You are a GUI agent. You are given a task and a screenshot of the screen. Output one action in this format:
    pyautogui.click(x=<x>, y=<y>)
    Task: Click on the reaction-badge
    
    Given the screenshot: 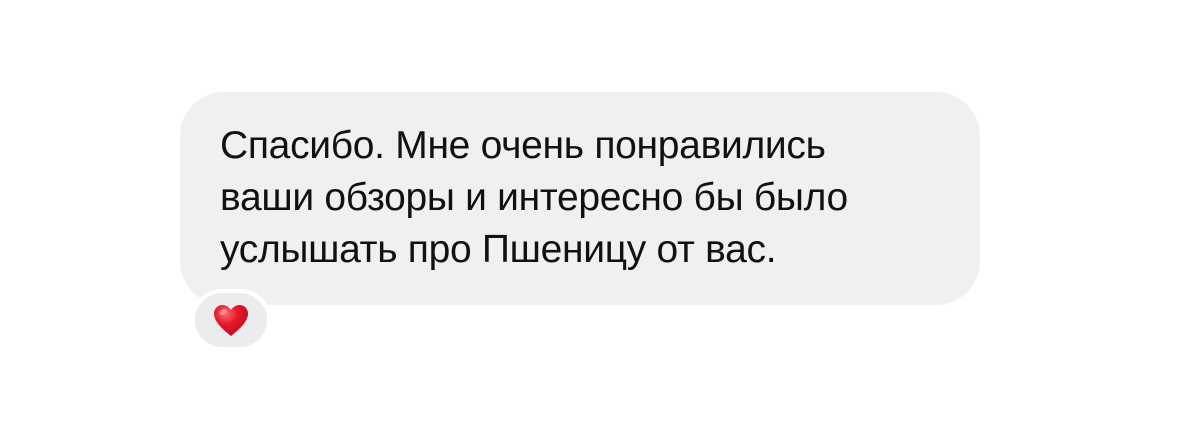 What is the action you would take?
    pyautogui.click(x=231, y=320)
    